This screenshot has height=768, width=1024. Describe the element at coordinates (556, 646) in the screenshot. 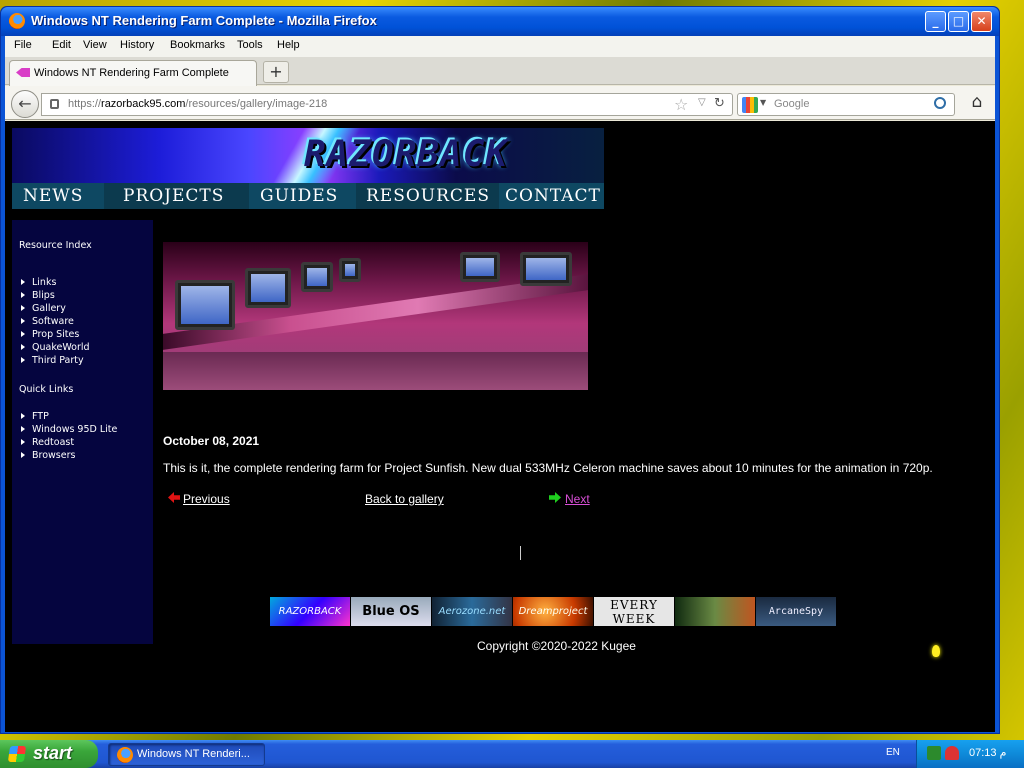

I see `copyright-text: Copyright ©2020-2022 Kugee` at that location.